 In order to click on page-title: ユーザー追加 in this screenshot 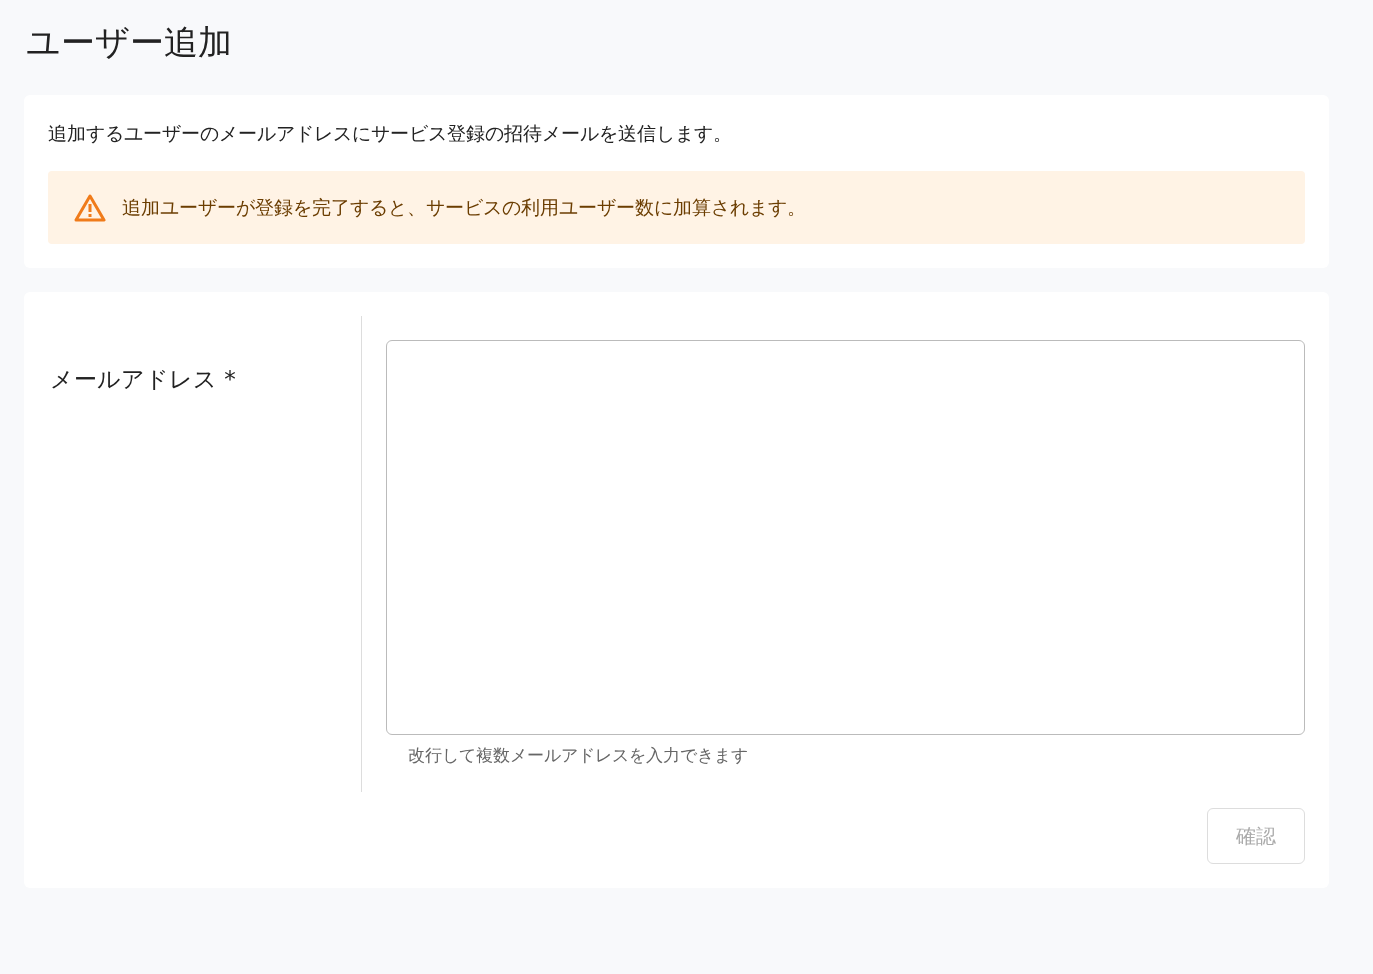, I will do `click(129, 42)`.